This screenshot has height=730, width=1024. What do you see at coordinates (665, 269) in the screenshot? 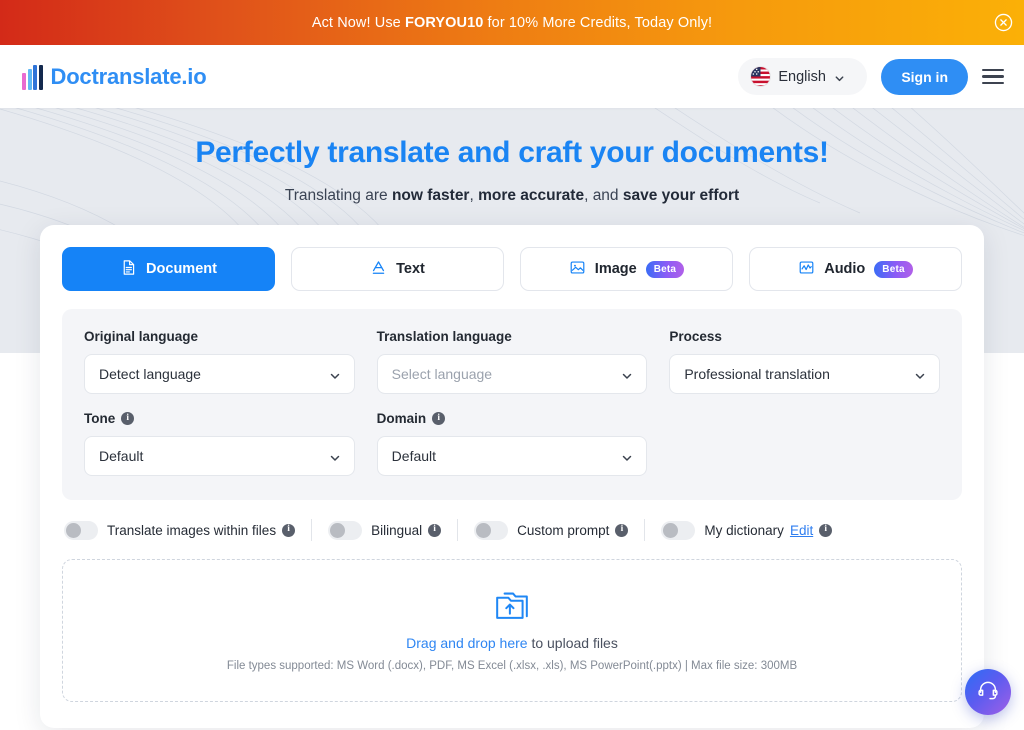
I see `tab-image-beta-badge: Beta` at bounding box center [665, 269].